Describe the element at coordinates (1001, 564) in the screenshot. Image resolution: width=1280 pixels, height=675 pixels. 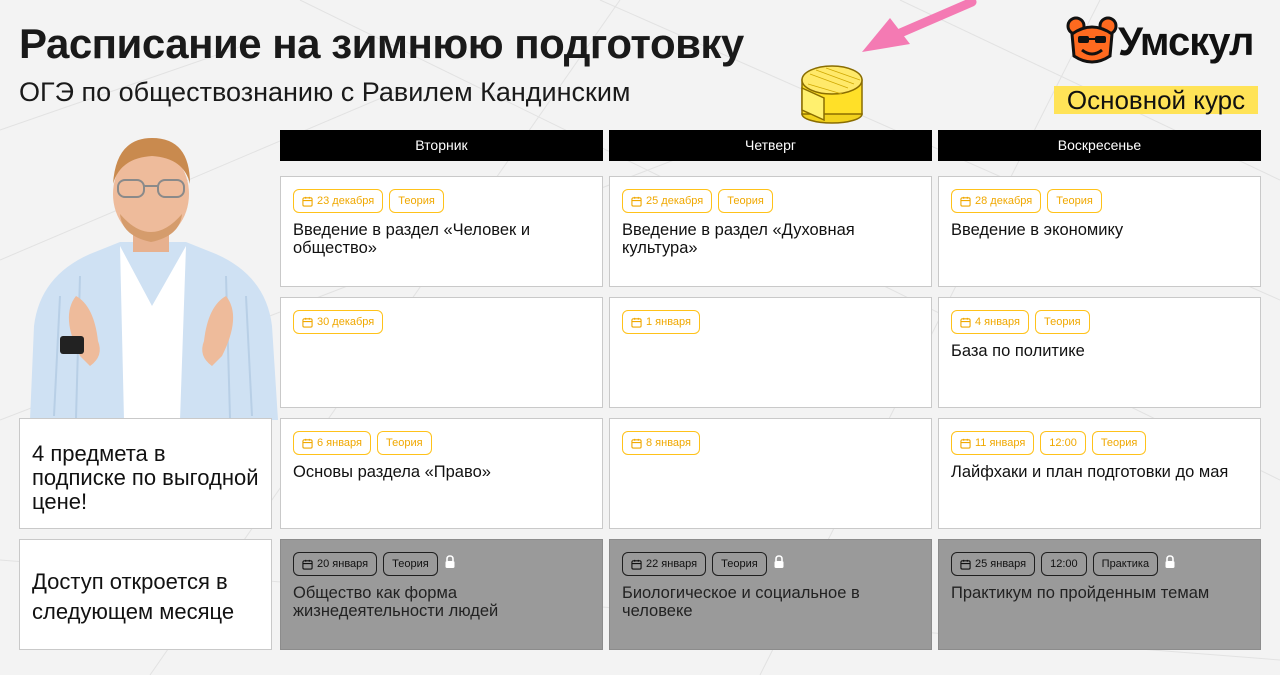
I see `date-text: 25 января` at that location.